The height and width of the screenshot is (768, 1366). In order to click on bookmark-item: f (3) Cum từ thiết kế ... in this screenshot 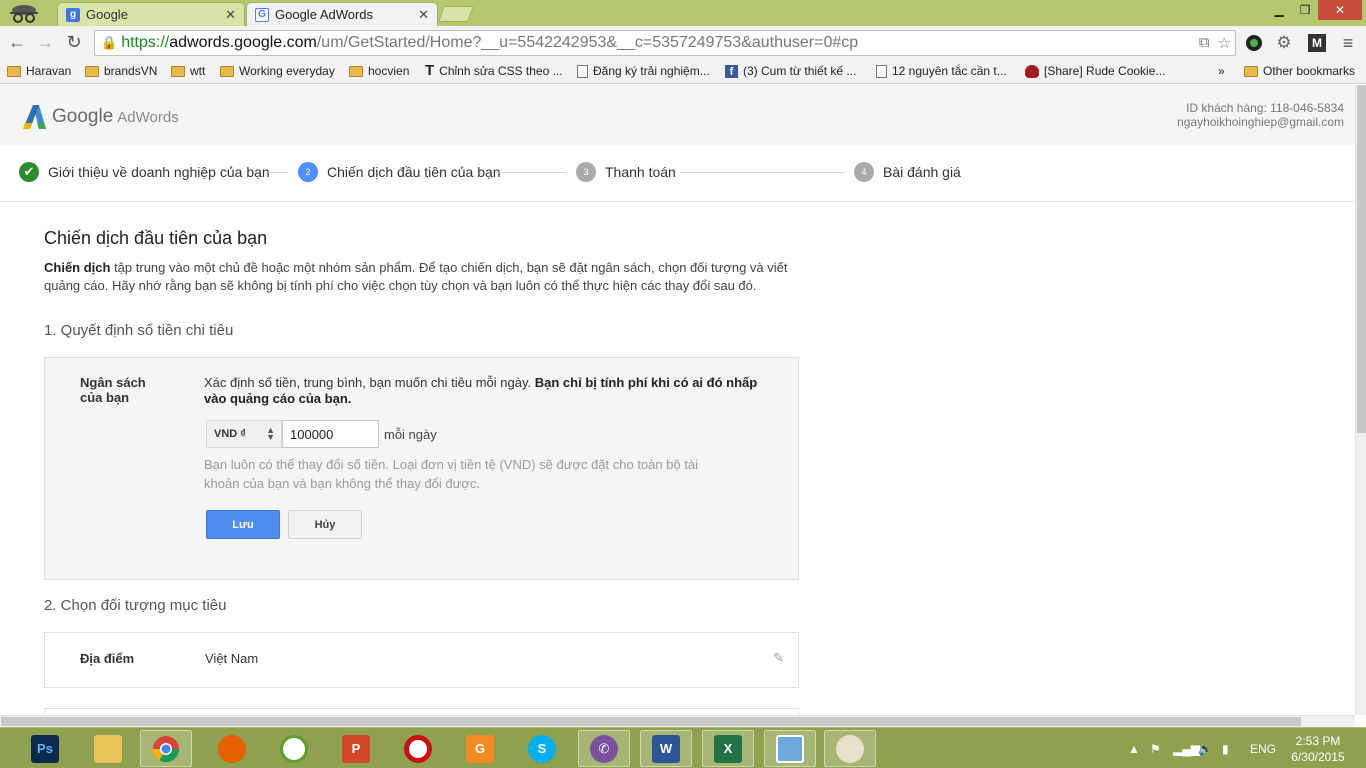, I will do `click(790, 71)`.